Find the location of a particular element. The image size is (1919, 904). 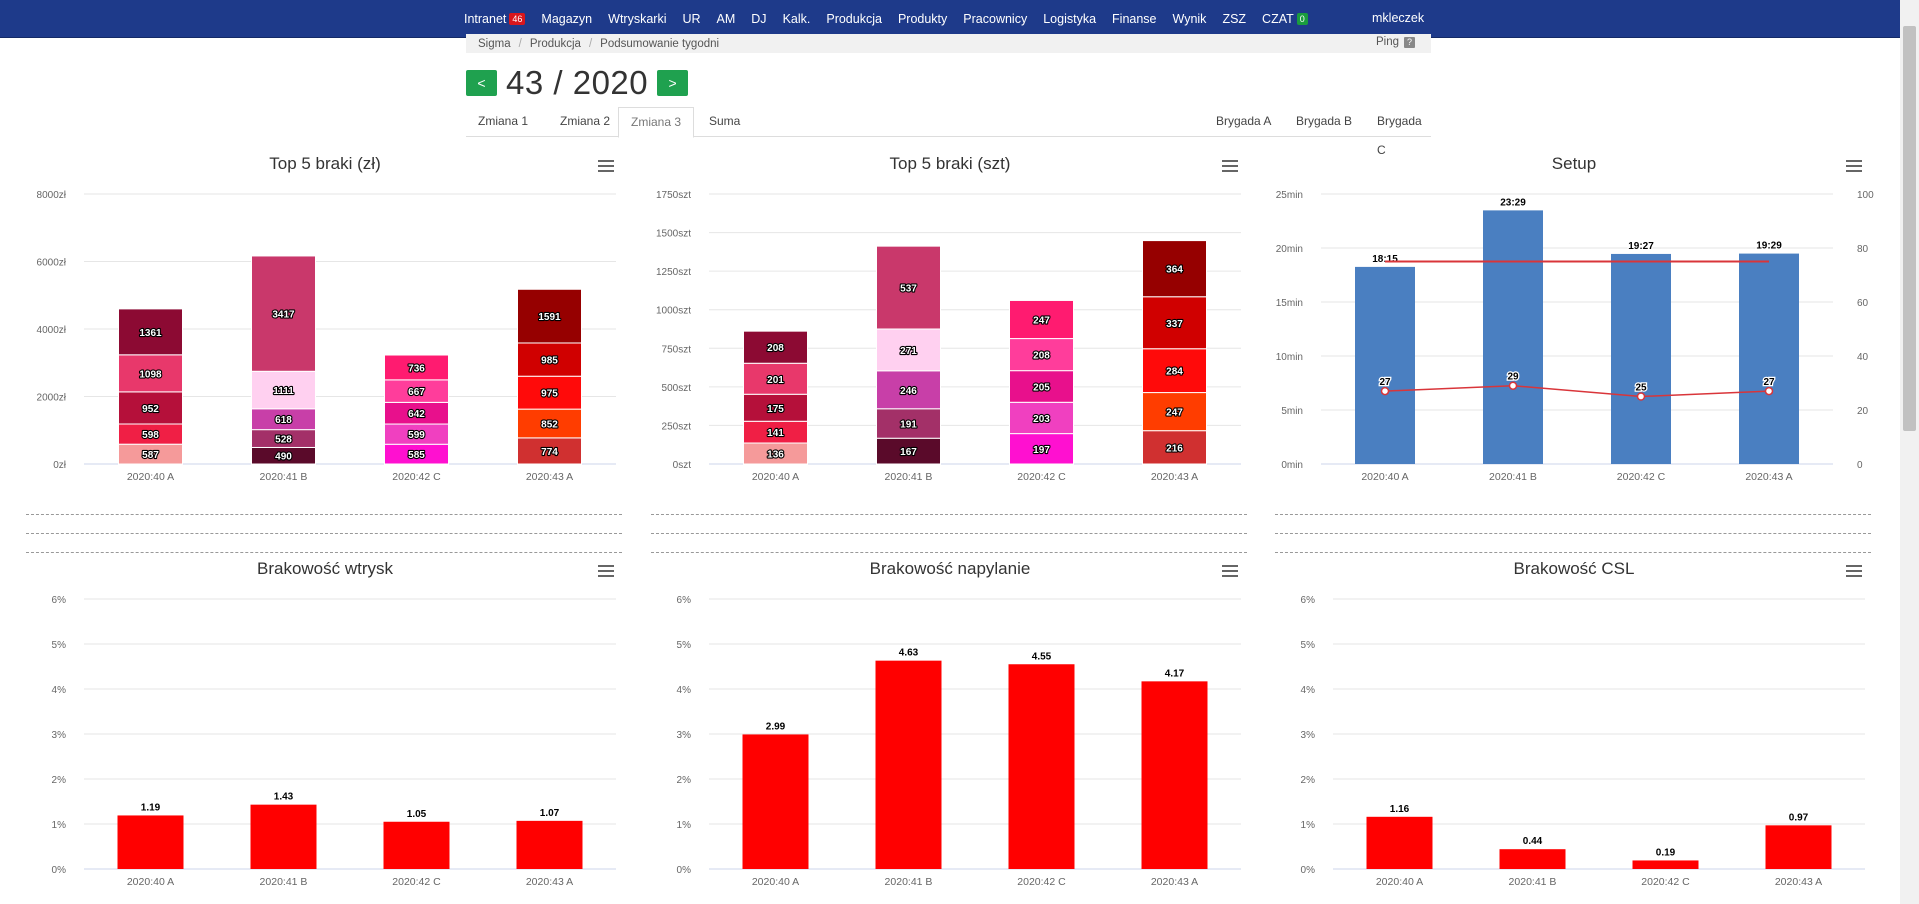

nav-item-produkcja: Produkcja is located at coordinates (854, 19).